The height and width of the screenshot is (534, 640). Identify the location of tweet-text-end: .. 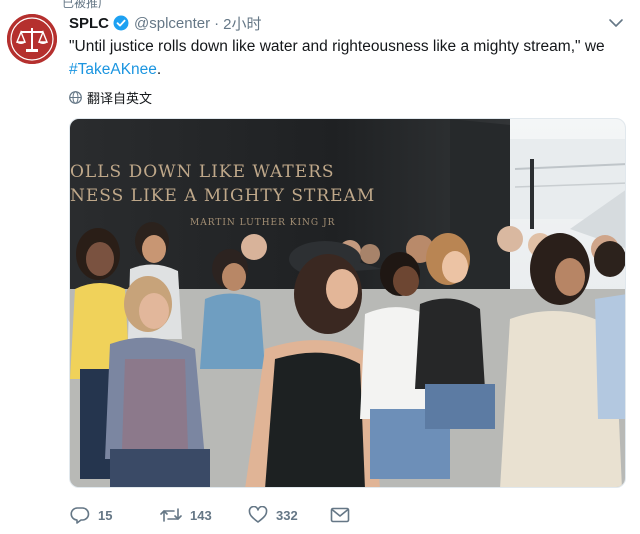
(159, 69).